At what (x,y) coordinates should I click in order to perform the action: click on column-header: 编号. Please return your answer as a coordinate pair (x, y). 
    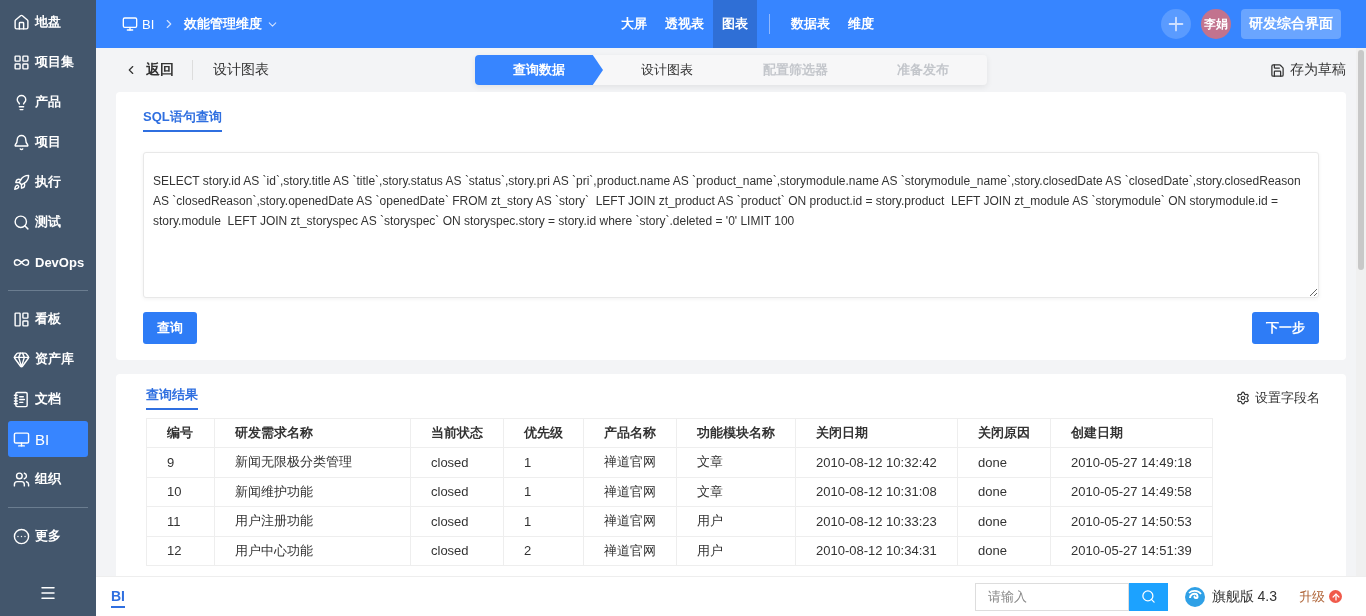
    Looking at the image, I should click on (180, 433).